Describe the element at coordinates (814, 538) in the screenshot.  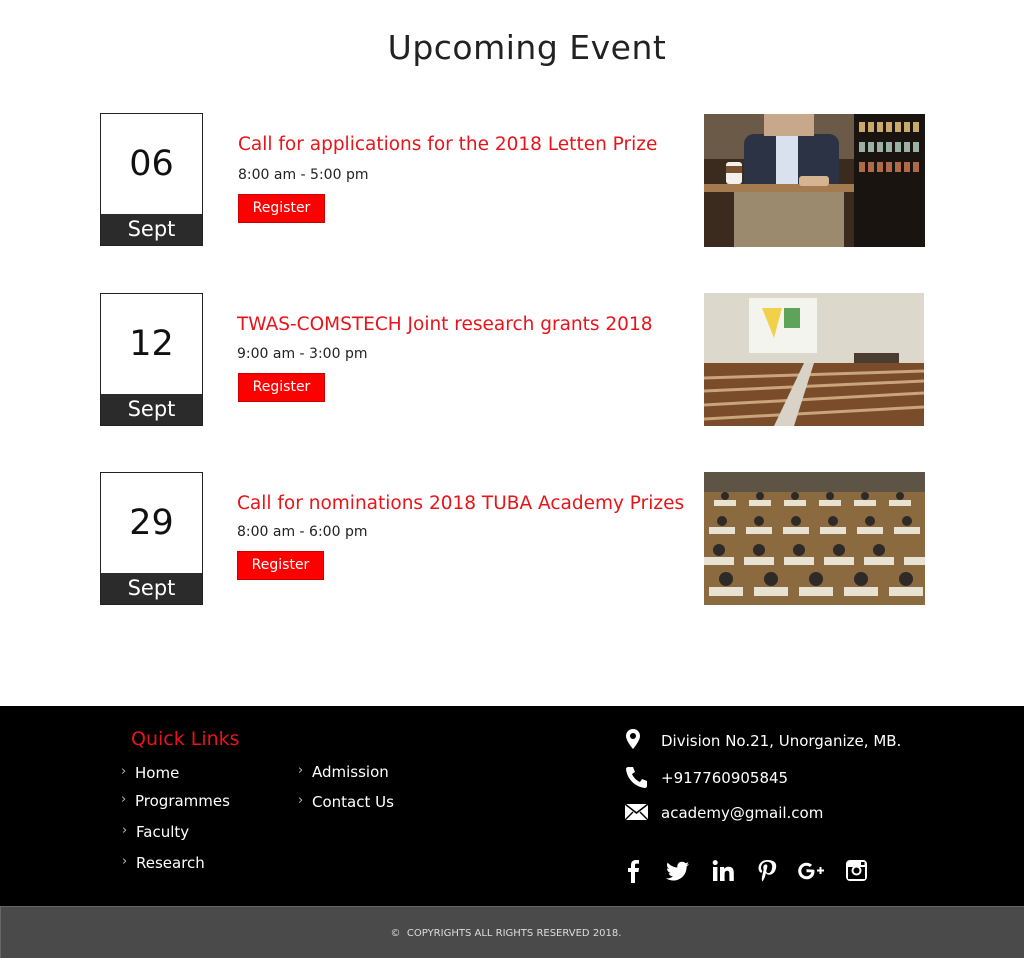
I see `event-image-exam-hall` at that location.